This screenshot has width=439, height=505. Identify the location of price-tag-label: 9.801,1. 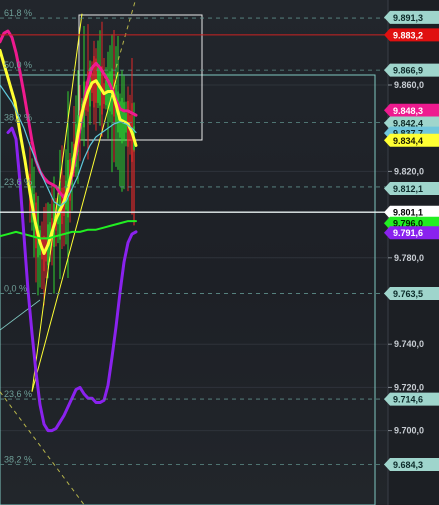
(408, 213).